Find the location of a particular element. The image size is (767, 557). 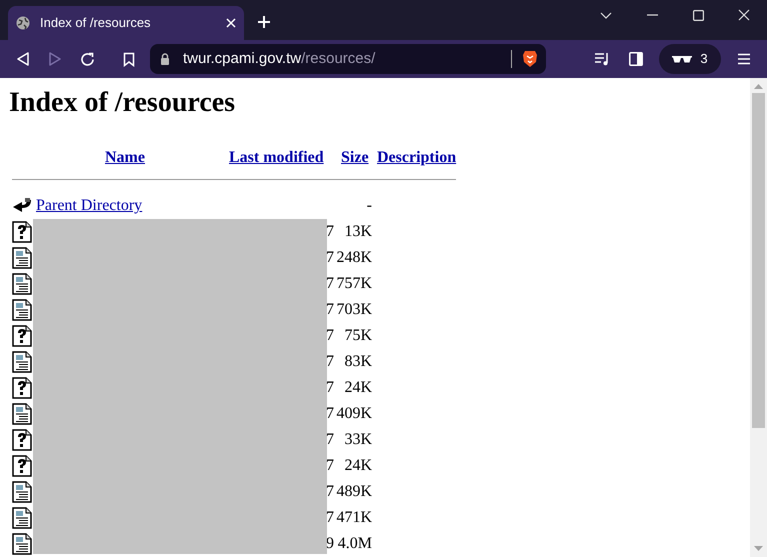

private-window-count: 3 is located at coordinates (704, 59).